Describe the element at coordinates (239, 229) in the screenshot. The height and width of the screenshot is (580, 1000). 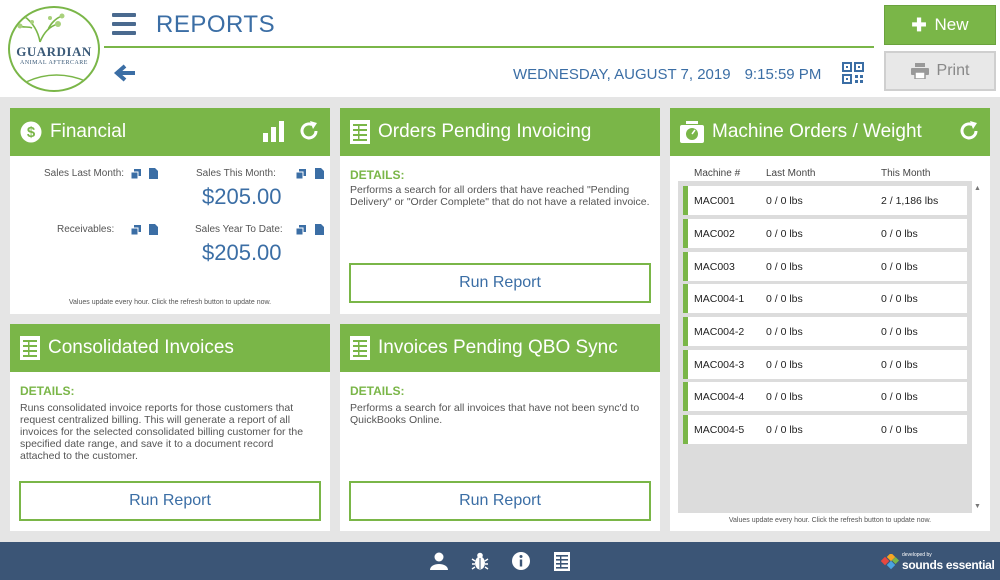
I see `sales-ytd-label: Sales Year To Date:` at that location.